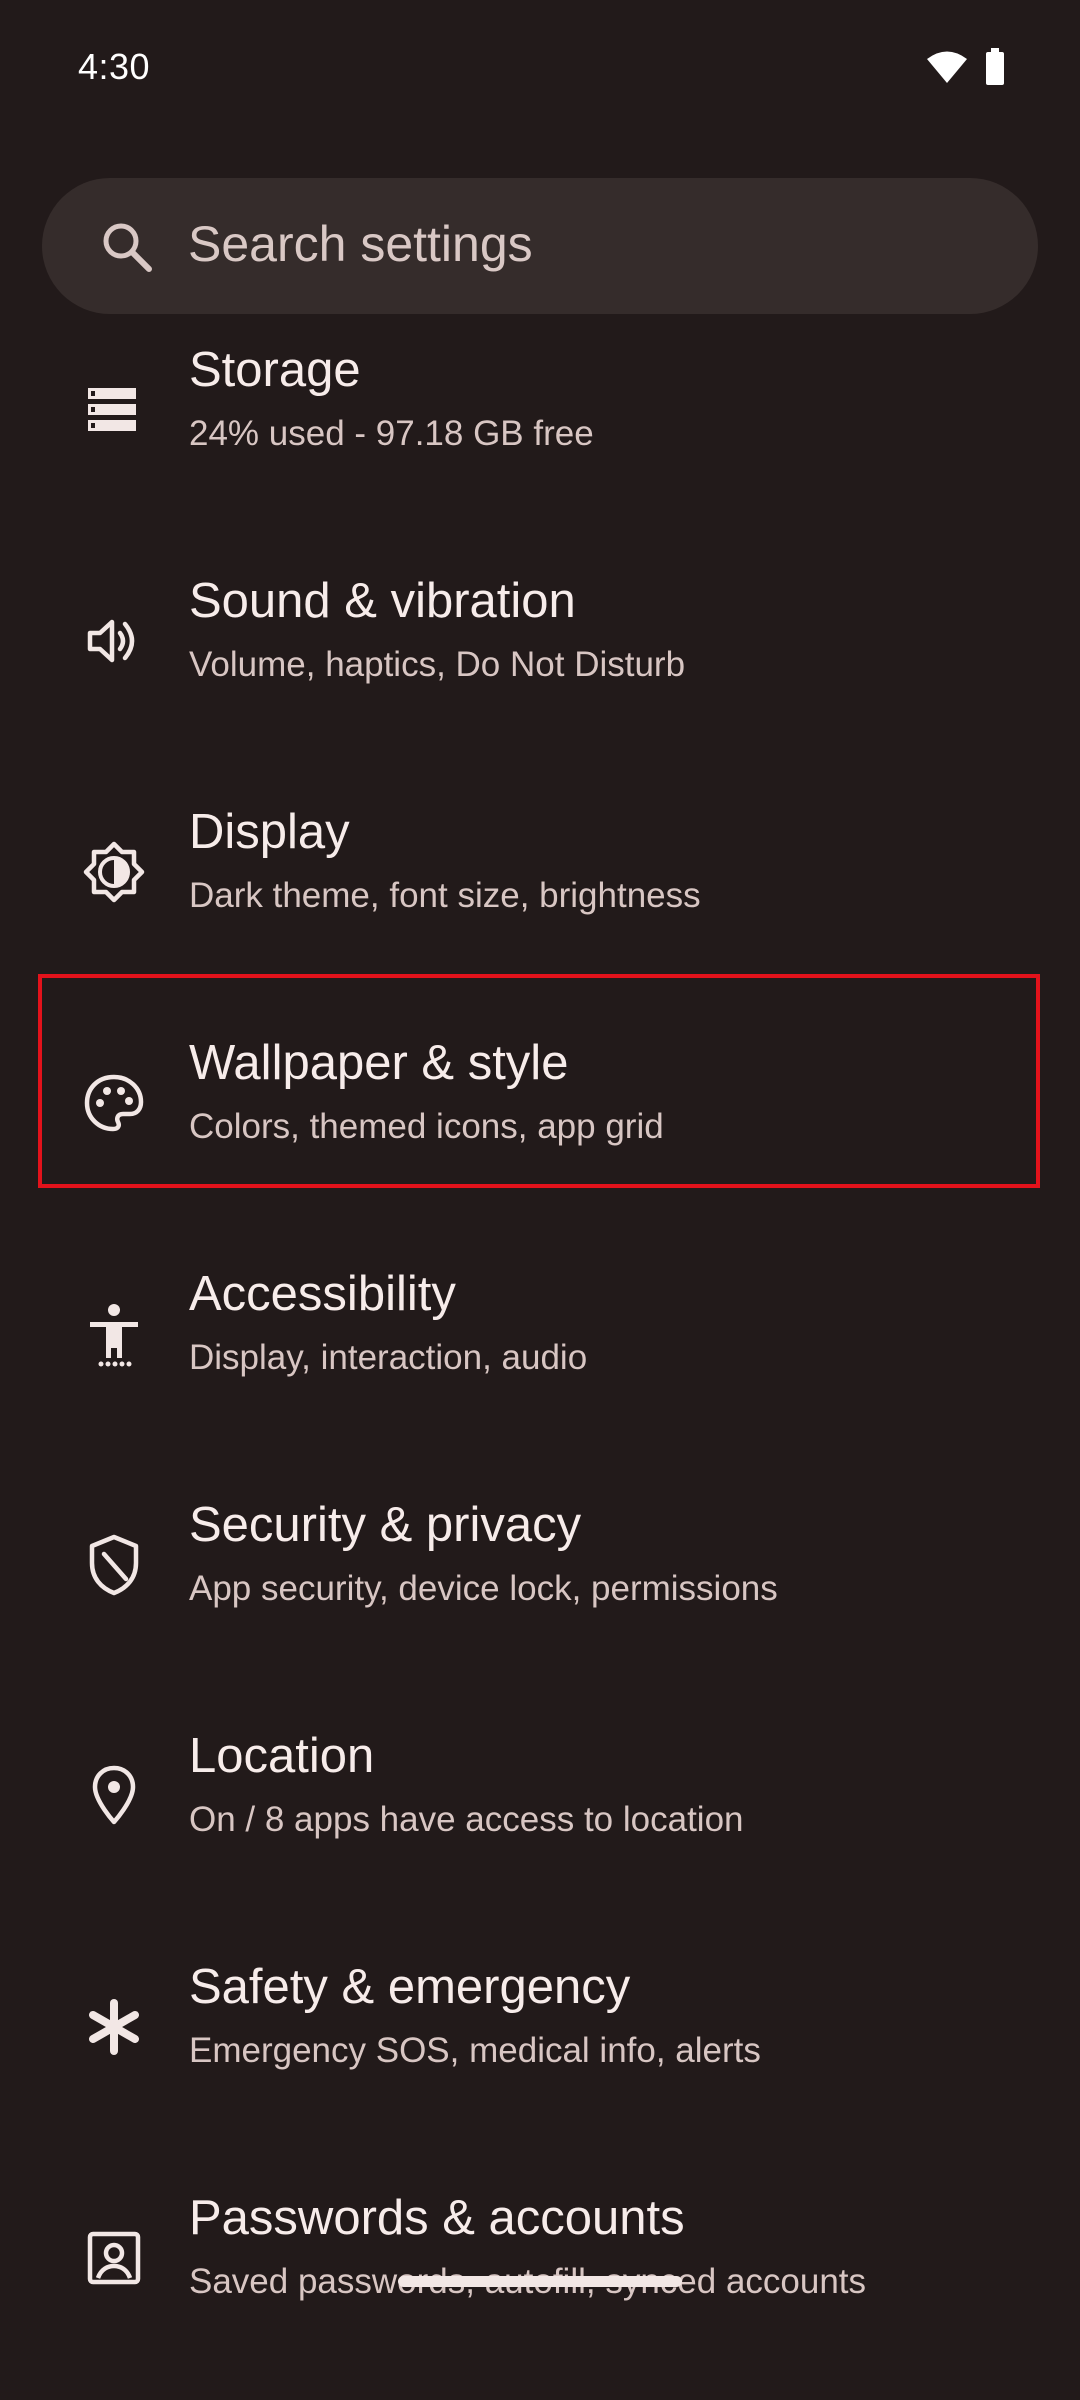 The height and width of the screenshot is (2400, 1080). Describe the element at coordinates (114, 2258) in the screenshot. I see `account-box-icon` at that location.